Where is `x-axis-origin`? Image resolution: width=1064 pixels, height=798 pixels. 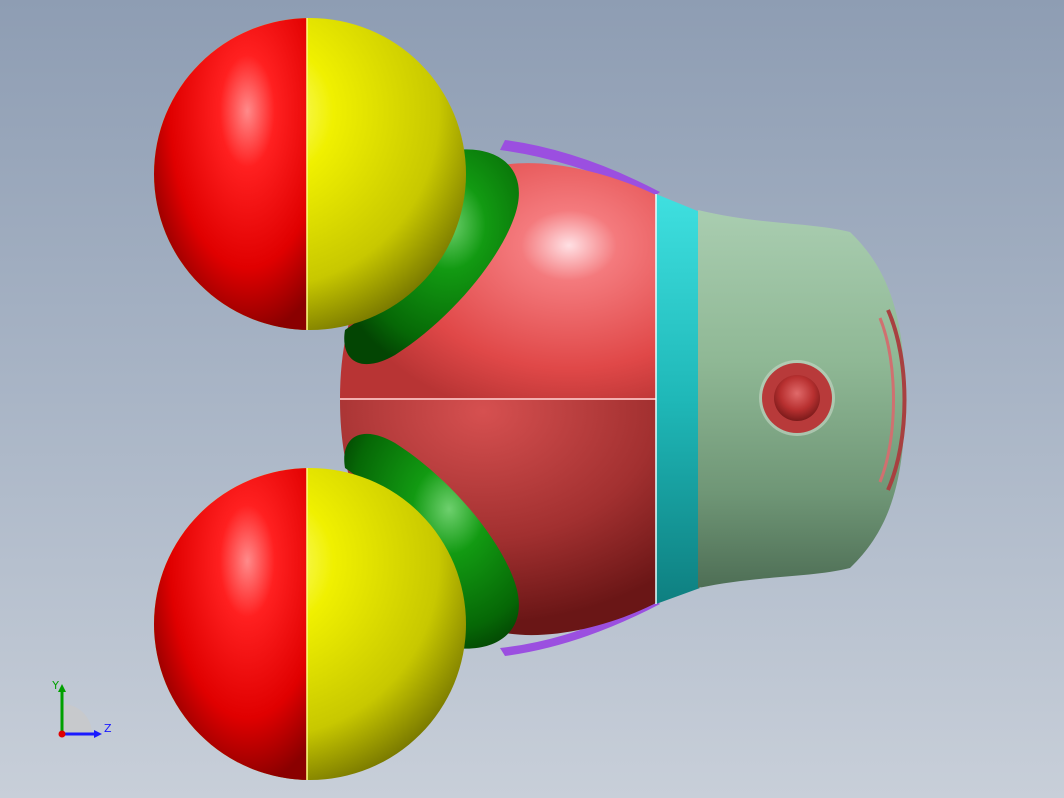
x-axis-origin is located at coordinates (62, 734).